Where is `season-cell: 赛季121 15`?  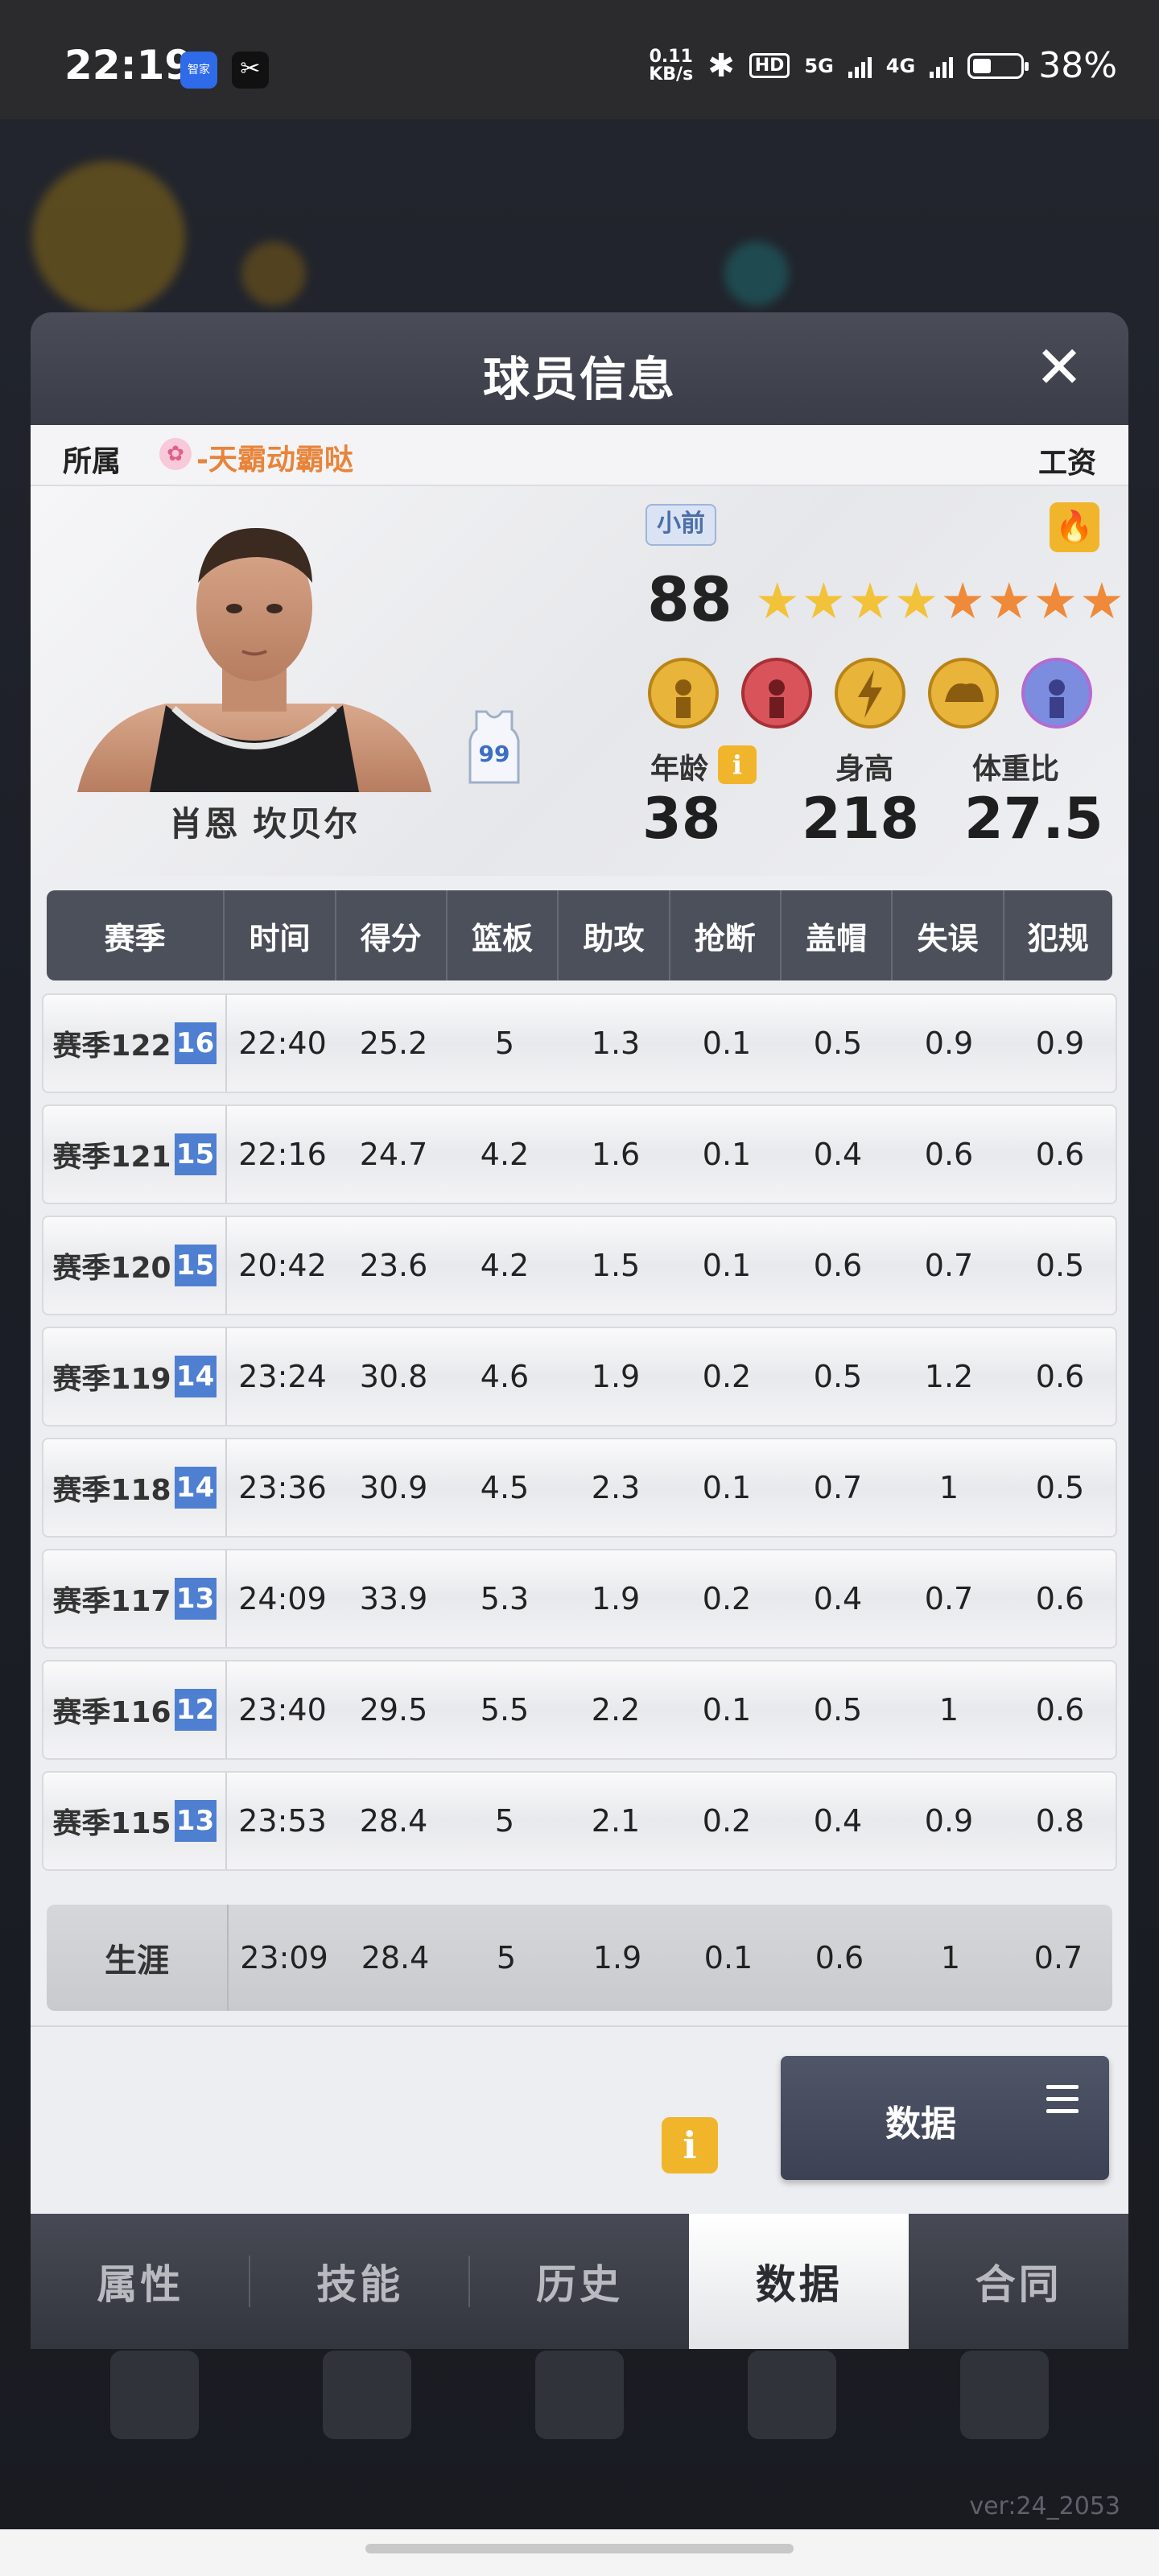 season-cell: 赛季121 15 is located at coordinates (135, 1154).